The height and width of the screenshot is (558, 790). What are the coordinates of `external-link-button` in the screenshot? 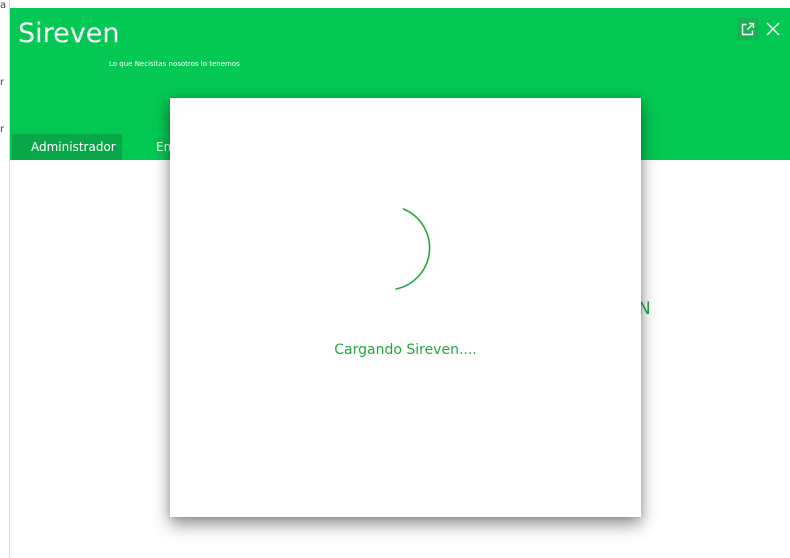 It's located at (748, 29).